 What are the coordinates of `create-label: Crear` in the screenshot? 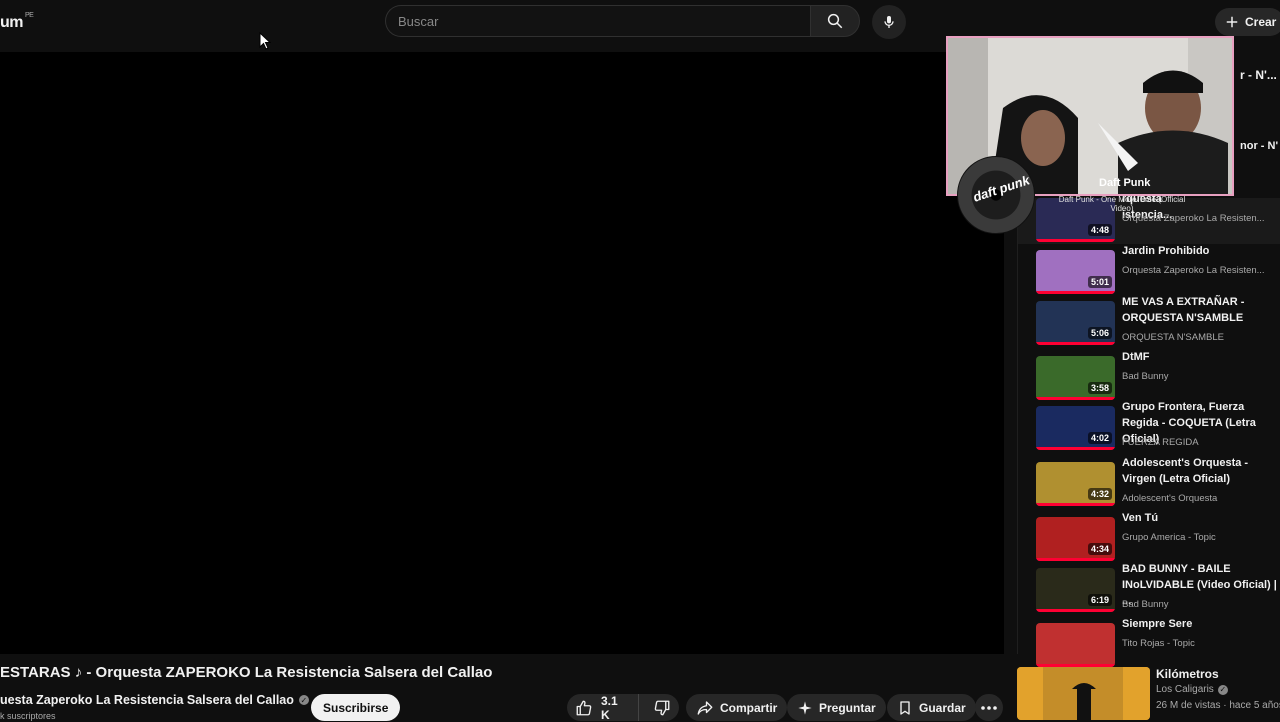 It's located at (1261, 22).